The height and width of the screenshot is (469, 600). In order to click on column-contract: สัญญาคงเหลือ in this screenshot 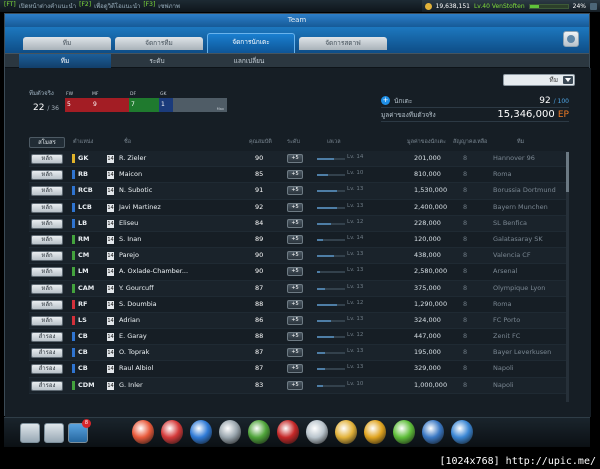, I will do `click(470, 142)`.